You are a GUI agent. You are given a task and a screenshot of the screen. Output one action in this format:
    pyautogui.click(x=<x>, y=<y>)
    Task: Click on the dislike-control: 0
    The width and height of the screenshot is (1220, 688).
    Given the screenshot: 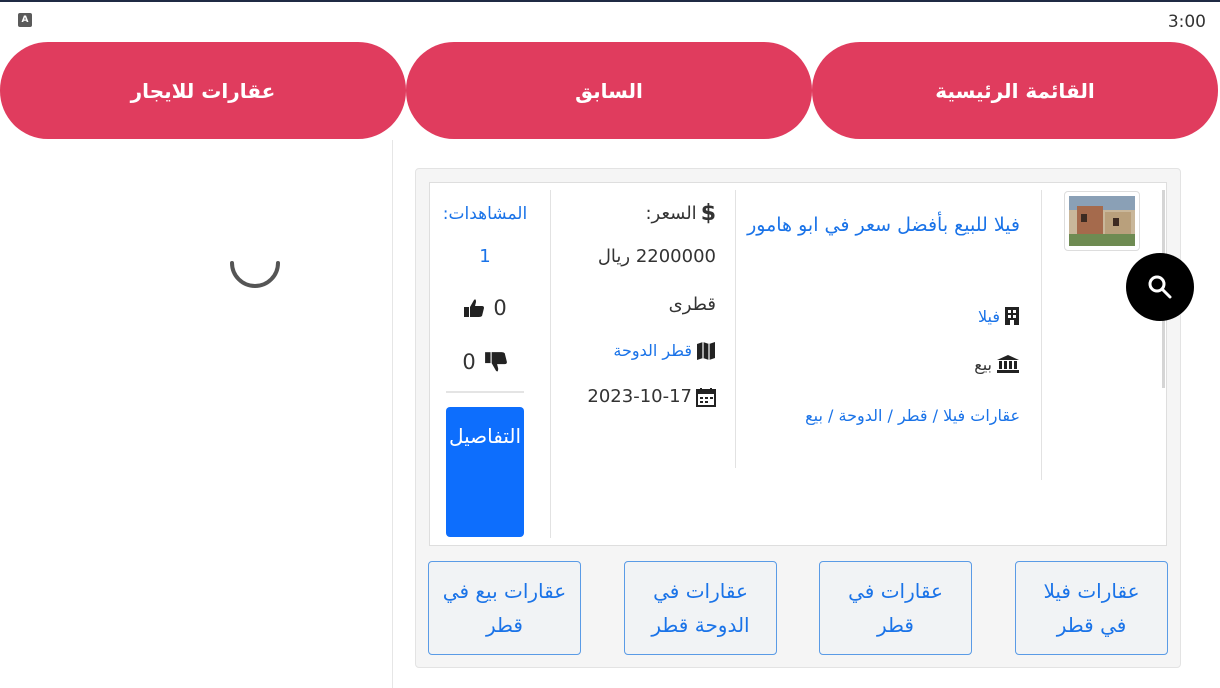 What is the action you would take?
    pyautogui.click(x=485, y=362)
    